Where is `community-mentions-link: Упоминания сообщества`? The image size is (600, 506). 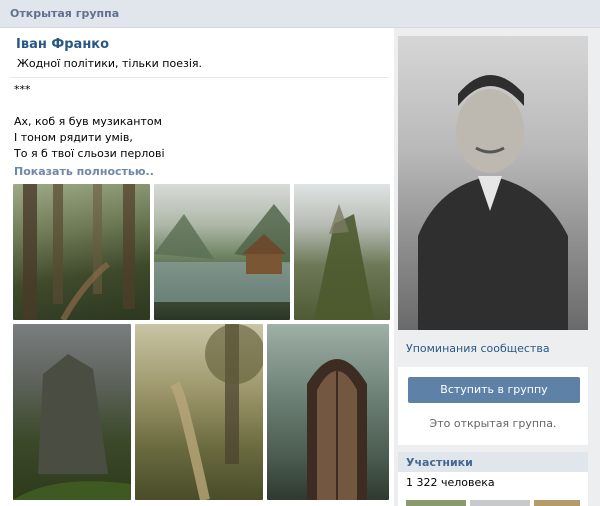
community-mentions-link: Упоминания сообщества is located at coordinates (478, 348).